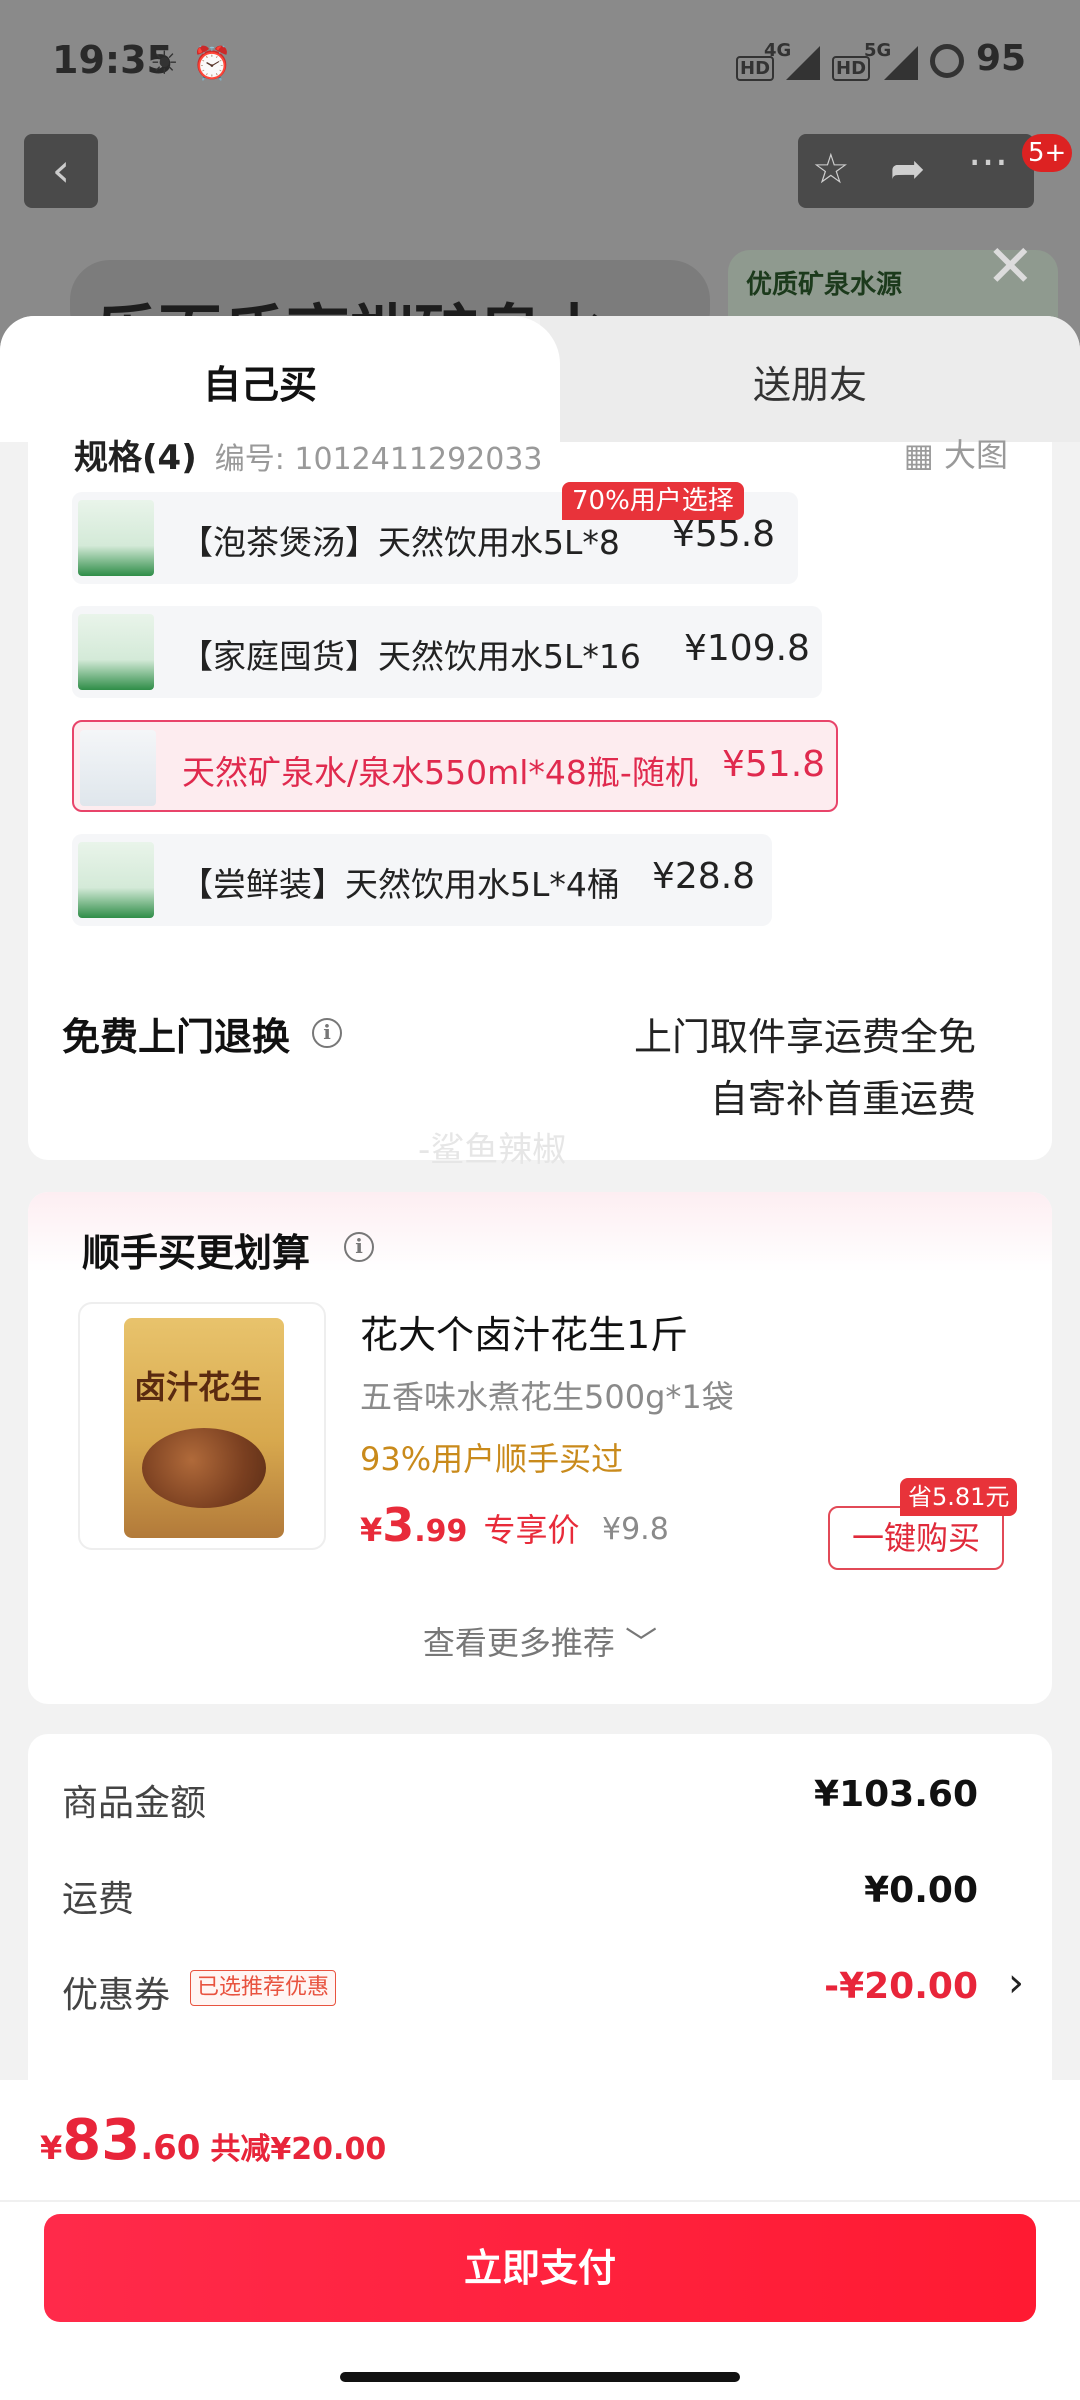 The image size is (1080, 2400). Describe the element at coordinates (540, 2201) in the screenshot. I see `divider` at that location.